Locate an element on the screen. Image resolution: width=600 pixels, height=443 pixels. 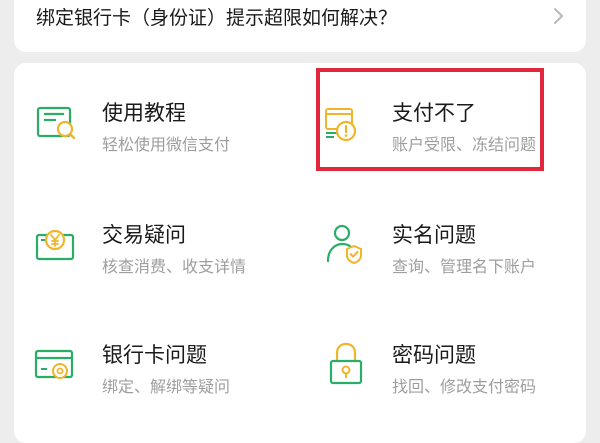
topic-realname: 实名问题 查询、管理名下账户 is located at coordinates (459, 269).